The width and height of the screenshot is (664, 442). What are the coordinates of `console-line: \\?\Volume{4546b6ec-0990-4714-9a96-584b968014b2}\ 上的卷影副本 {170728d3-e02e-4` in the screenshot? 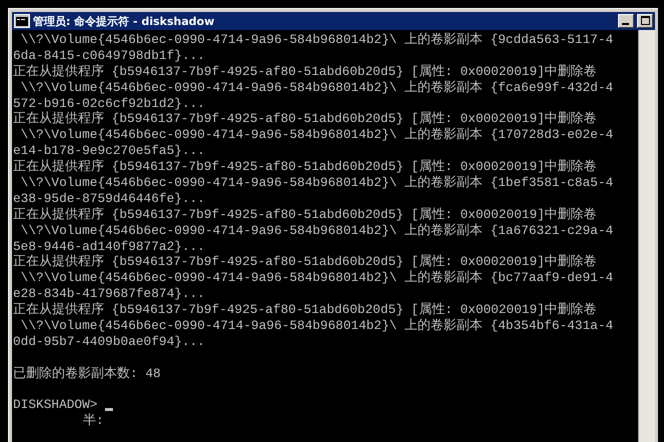 It's located at (317, 135).